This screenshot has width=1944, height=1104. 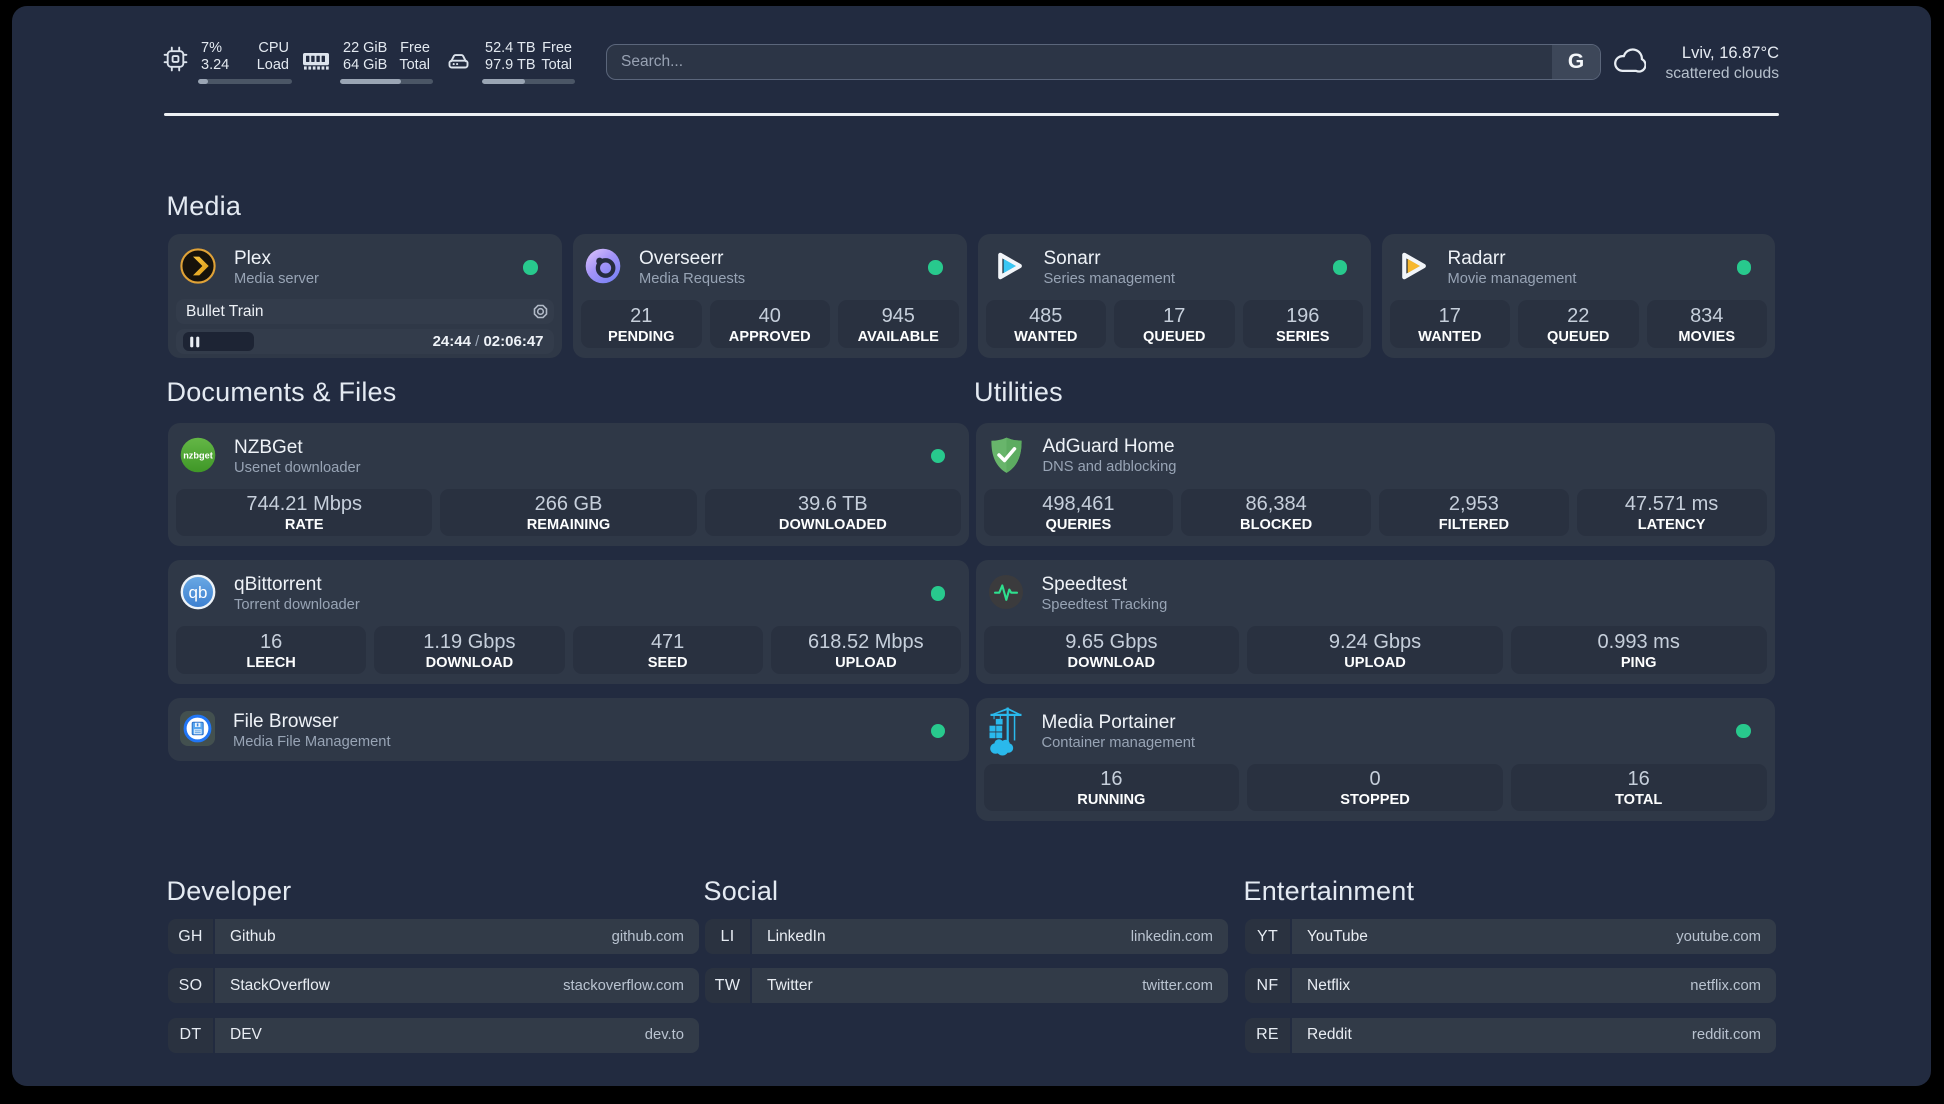 What do you see at coordinates (198, 455) in the screenshot?
I see `svg-text: nzbget` at bounding box center [198, 455].